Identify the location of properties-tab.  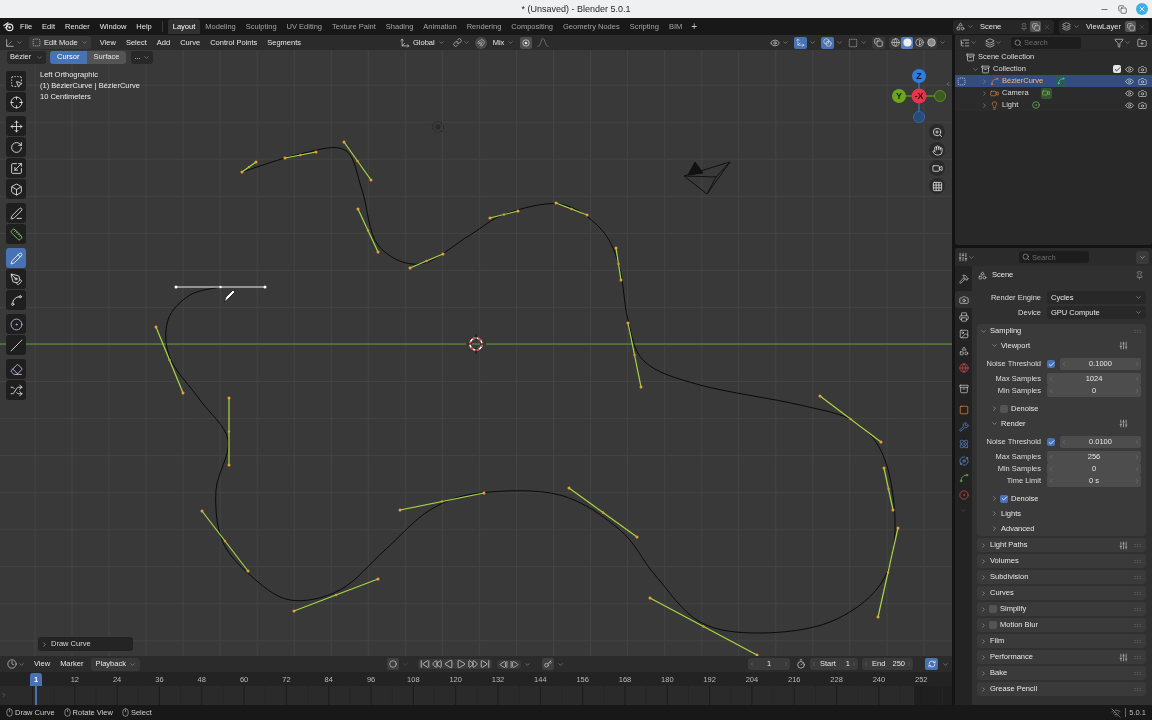
(963, 299).